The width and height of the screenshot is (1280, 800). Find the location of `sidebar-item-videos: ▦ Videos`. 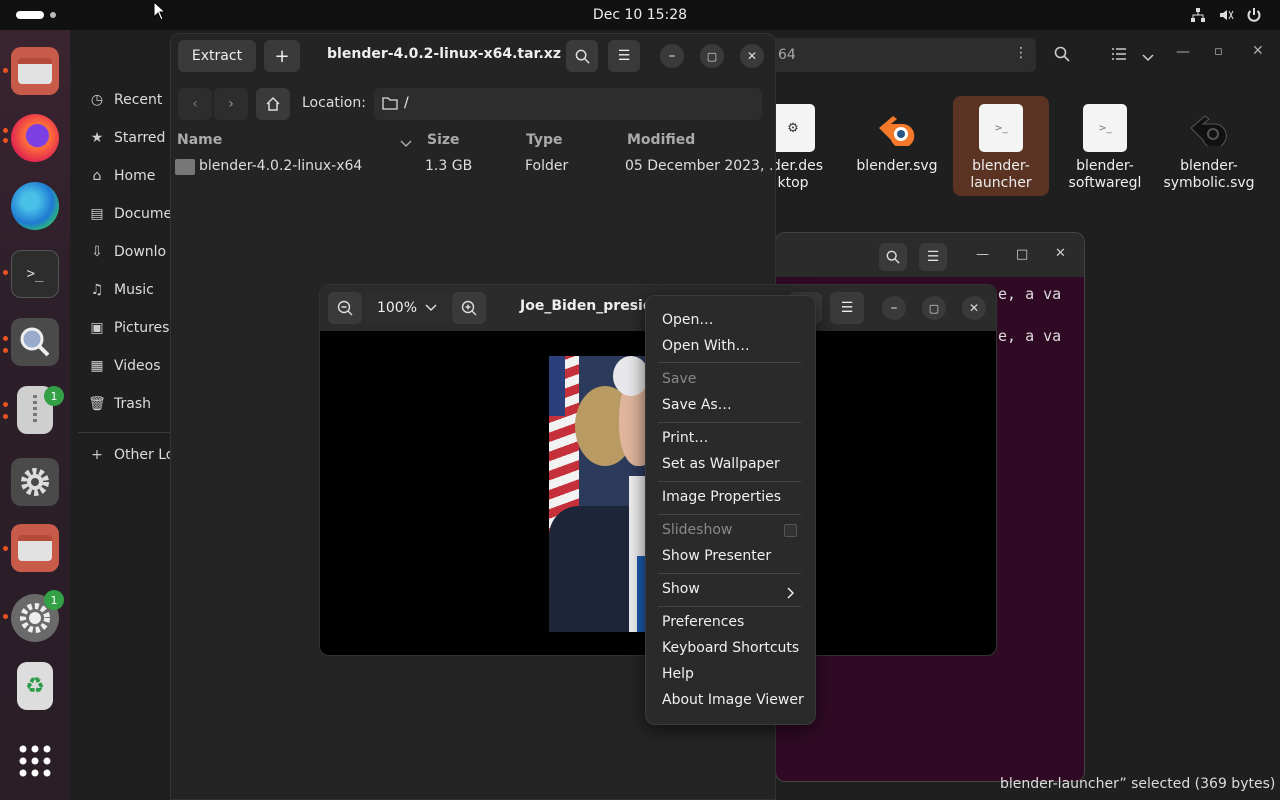

sidebar-item-videos: ▦ Videos is located at coordinates (124, 366).